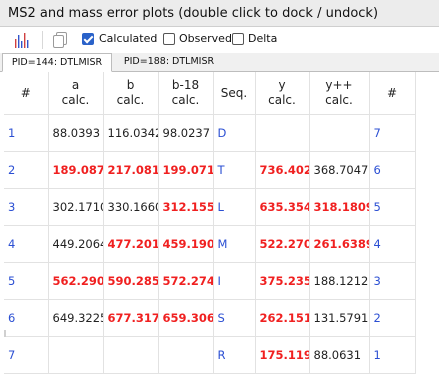 The image size is (439, 374). I want to click on tab-label: PID=144: DTLMISR, so click(57, 62).